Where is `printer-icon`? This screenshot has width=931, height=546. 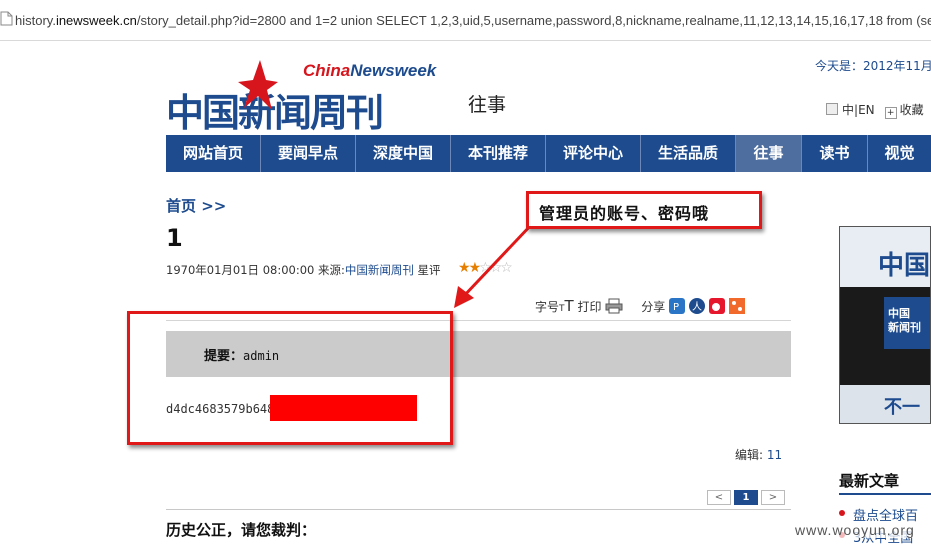 printer-icon is located at coordinates (614, 306).